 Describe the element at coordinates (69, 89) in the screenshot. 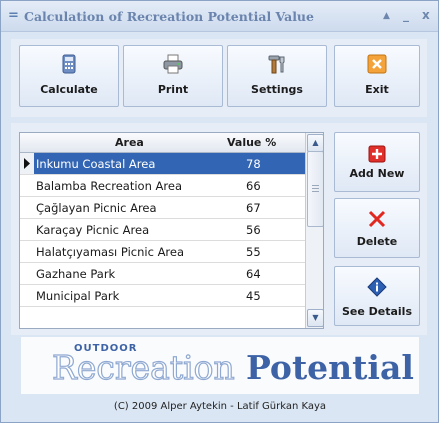

I see `calculate-label: Calculate` at that location.